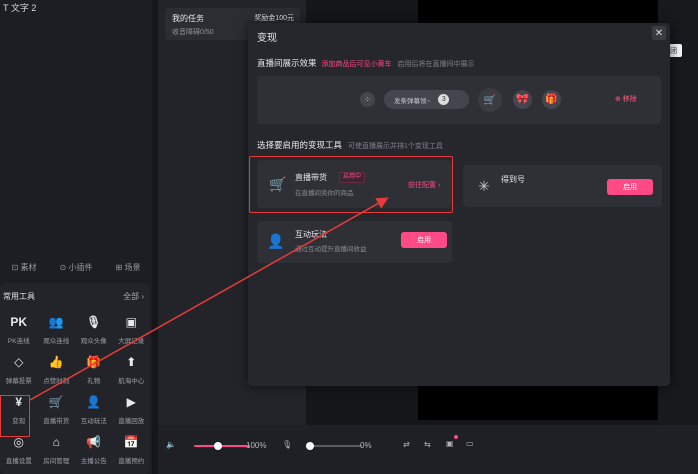 This screenshot has width=698, height=474. I want to click on badge-icon: 🎀, so click(522, 99).